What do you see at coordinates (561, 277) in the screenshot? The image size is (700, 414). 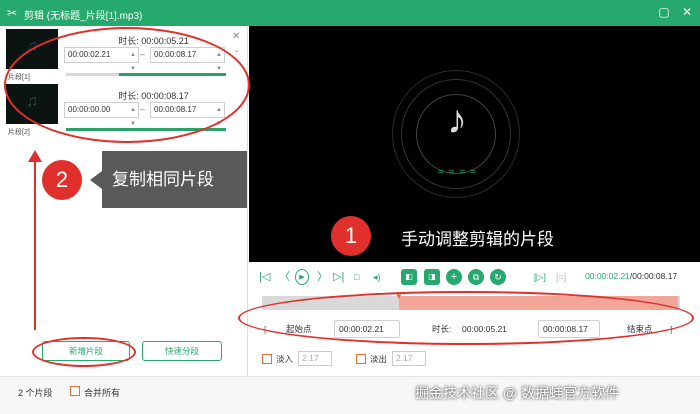 I see `crop-icon: [⌗]` at bounding box center [561, 277].